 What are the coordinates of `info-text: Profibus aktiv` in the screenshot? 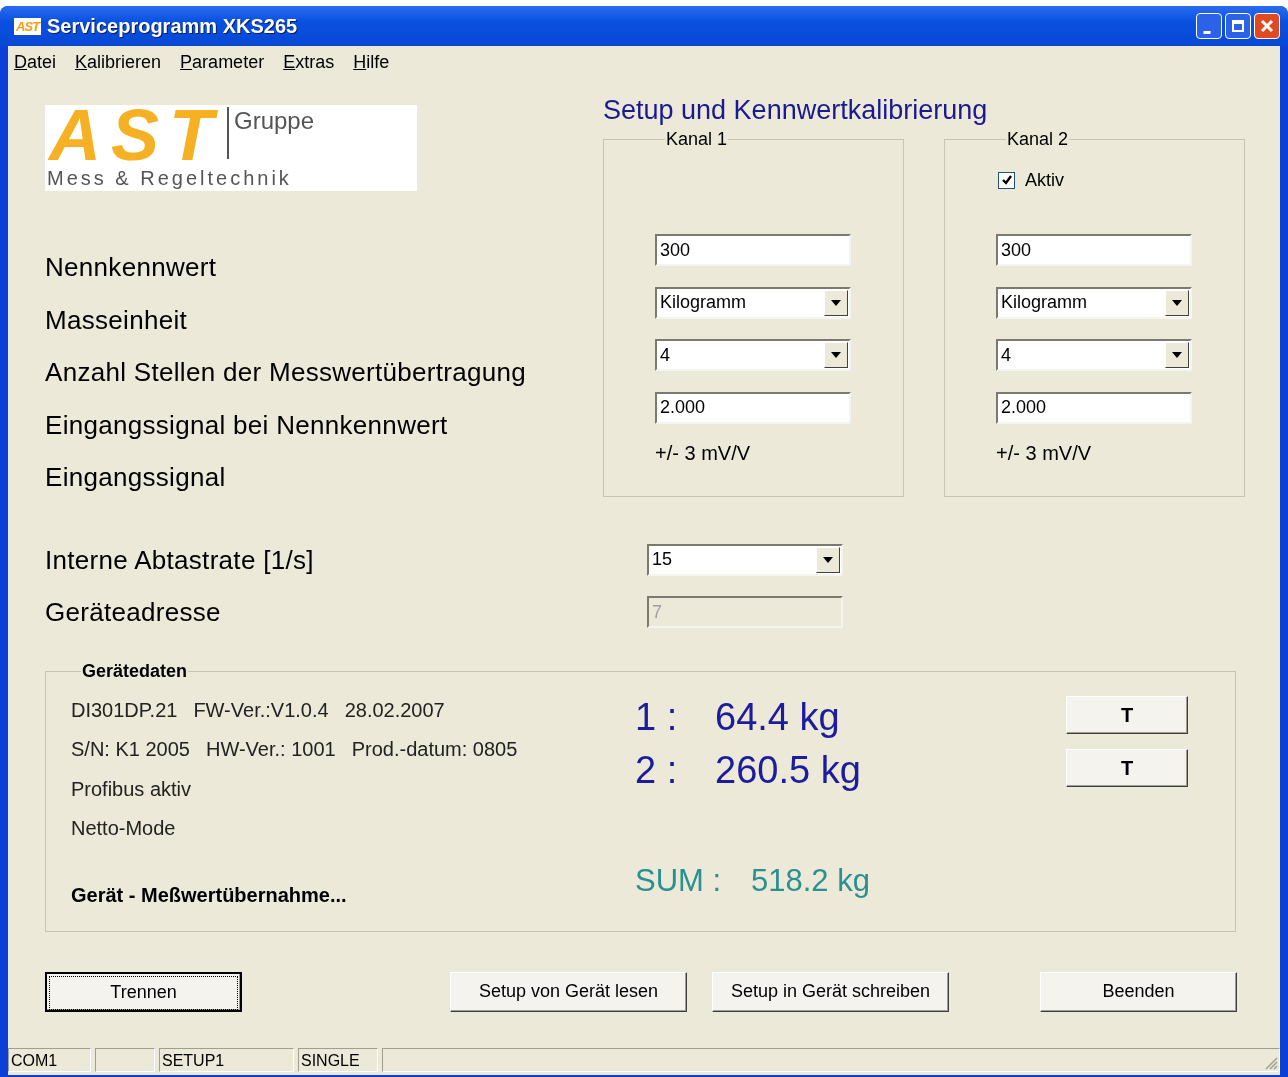 It's located at (131, 789).